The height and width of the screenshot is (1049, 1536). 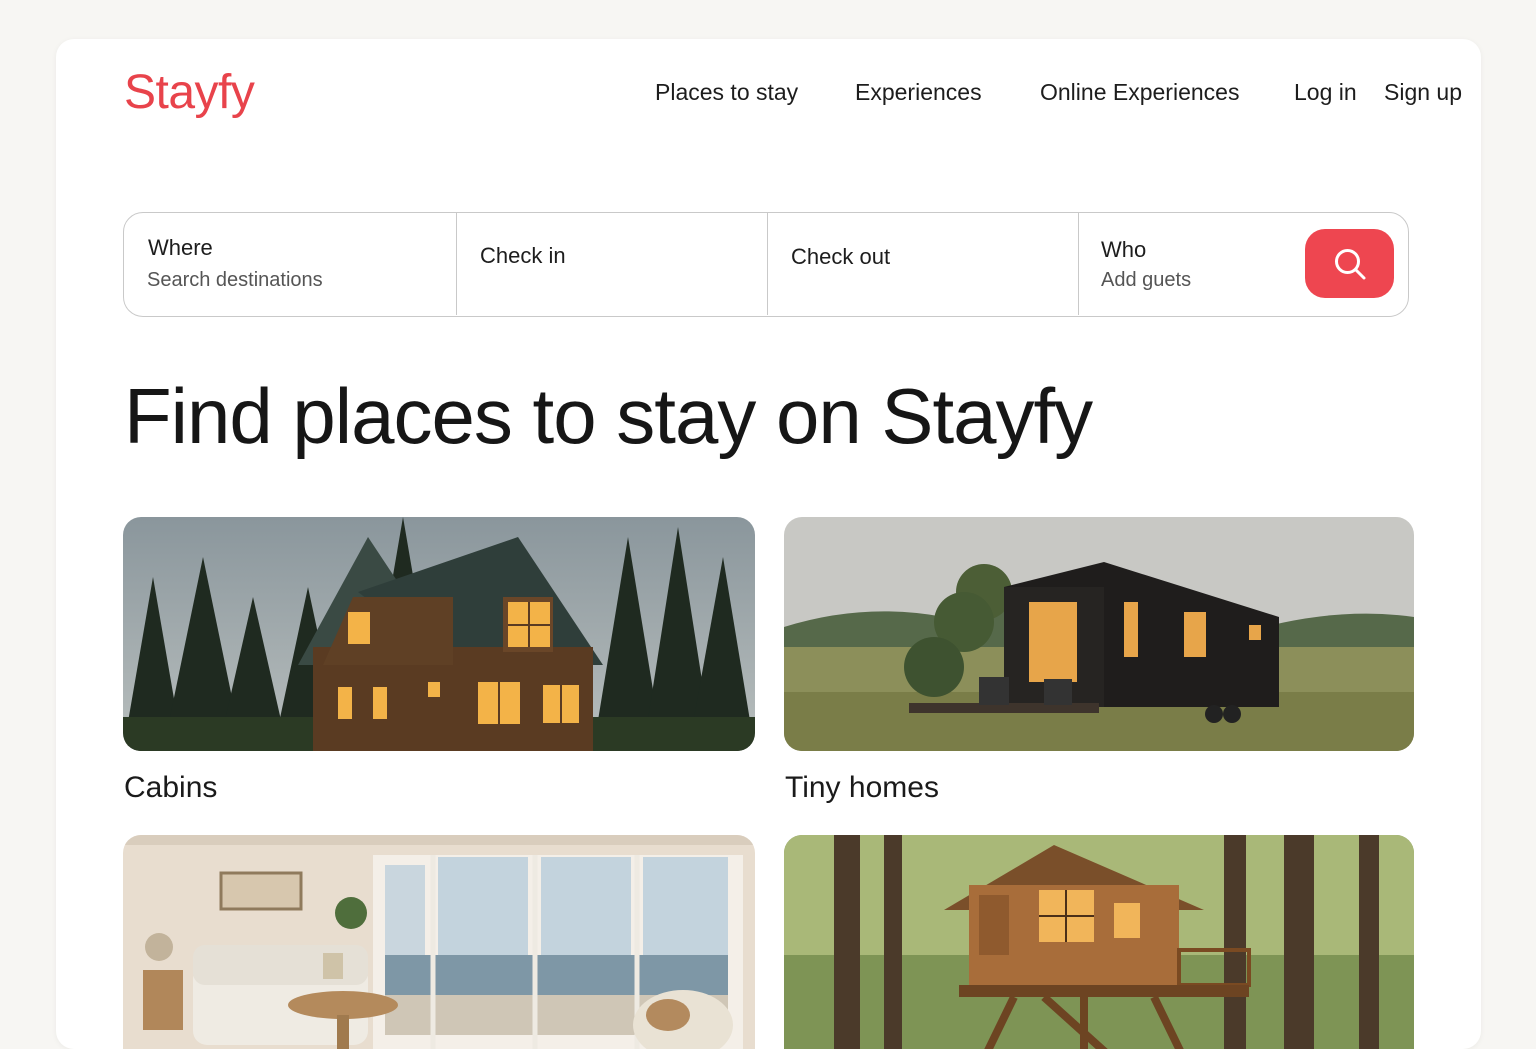 I want to click on where-placeholder: Search destinations, so click(x=235, y=280).